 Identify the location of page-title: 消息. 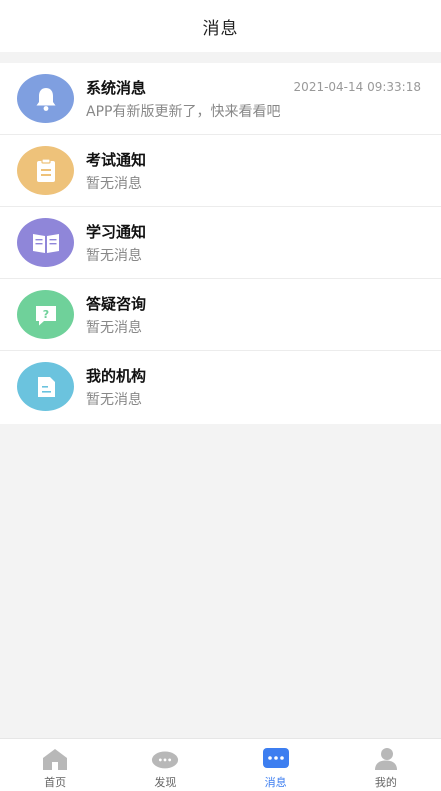
(220, 28).